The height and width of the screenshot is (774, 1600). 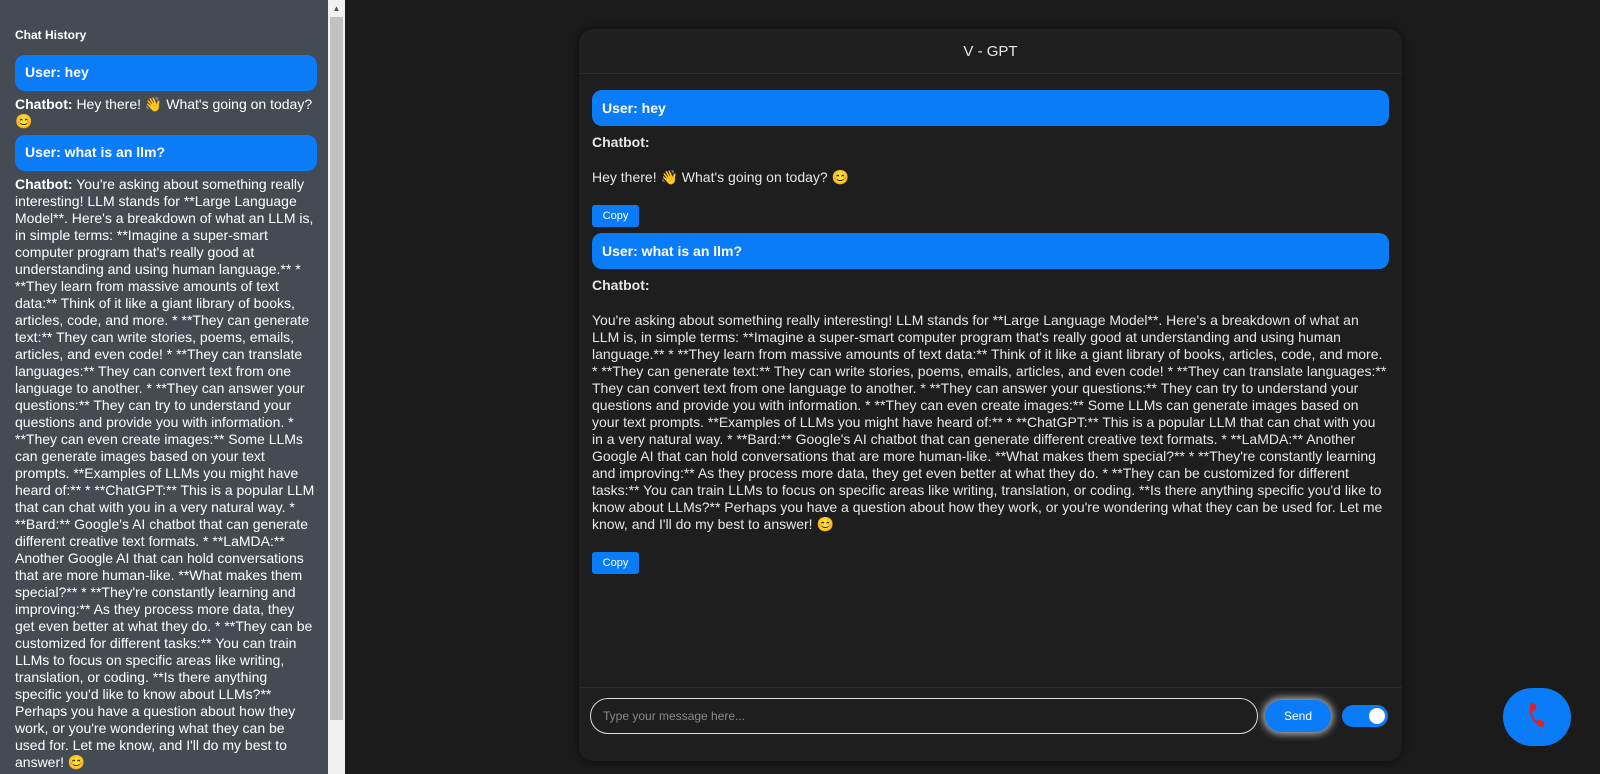 What do you see at coordinates (990, 108) in the screenshot?
I see `user-message: User: hey` at bounding box center [990, 108].